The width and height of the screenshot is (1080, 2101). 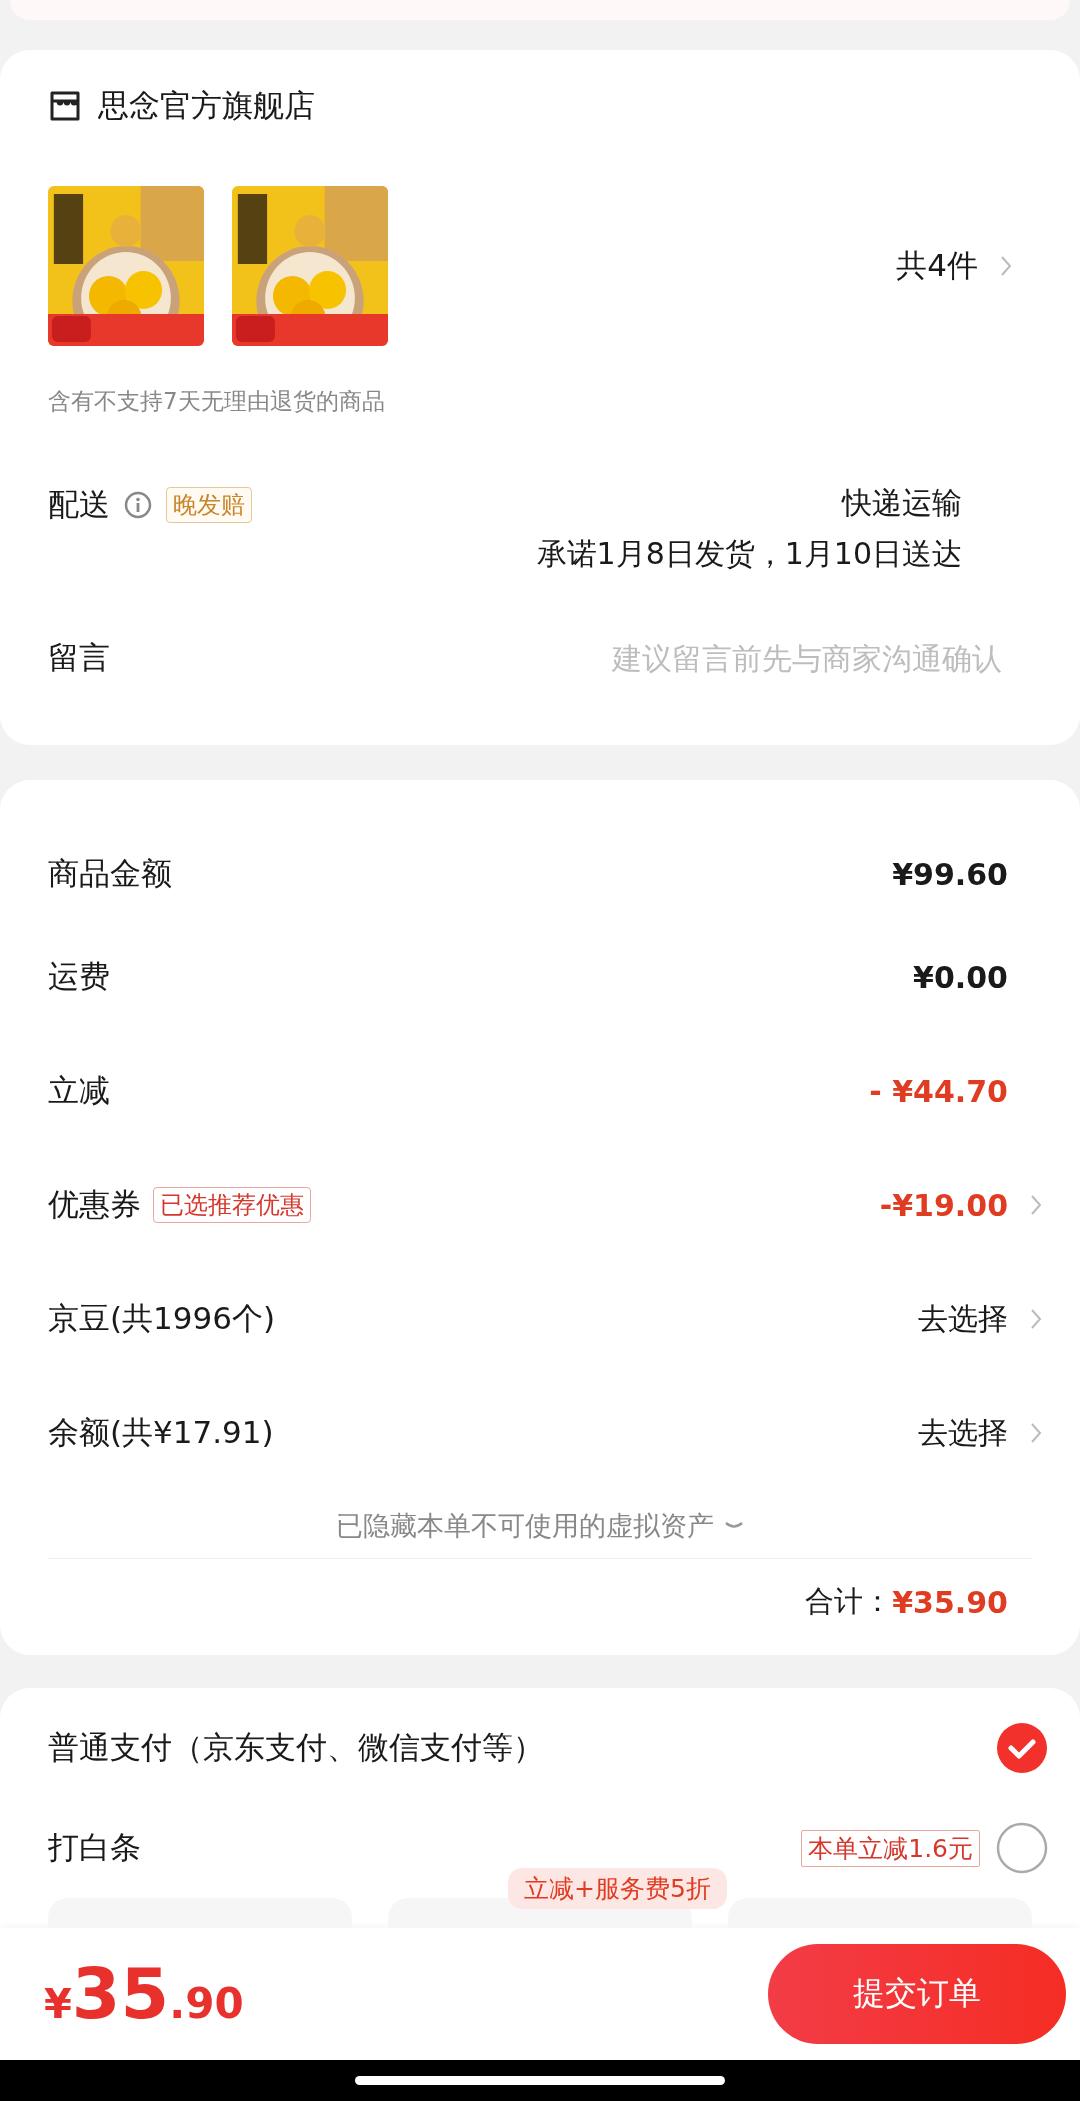 I want to click on total-value: ¥35.90, so click(x=950, y=1602).